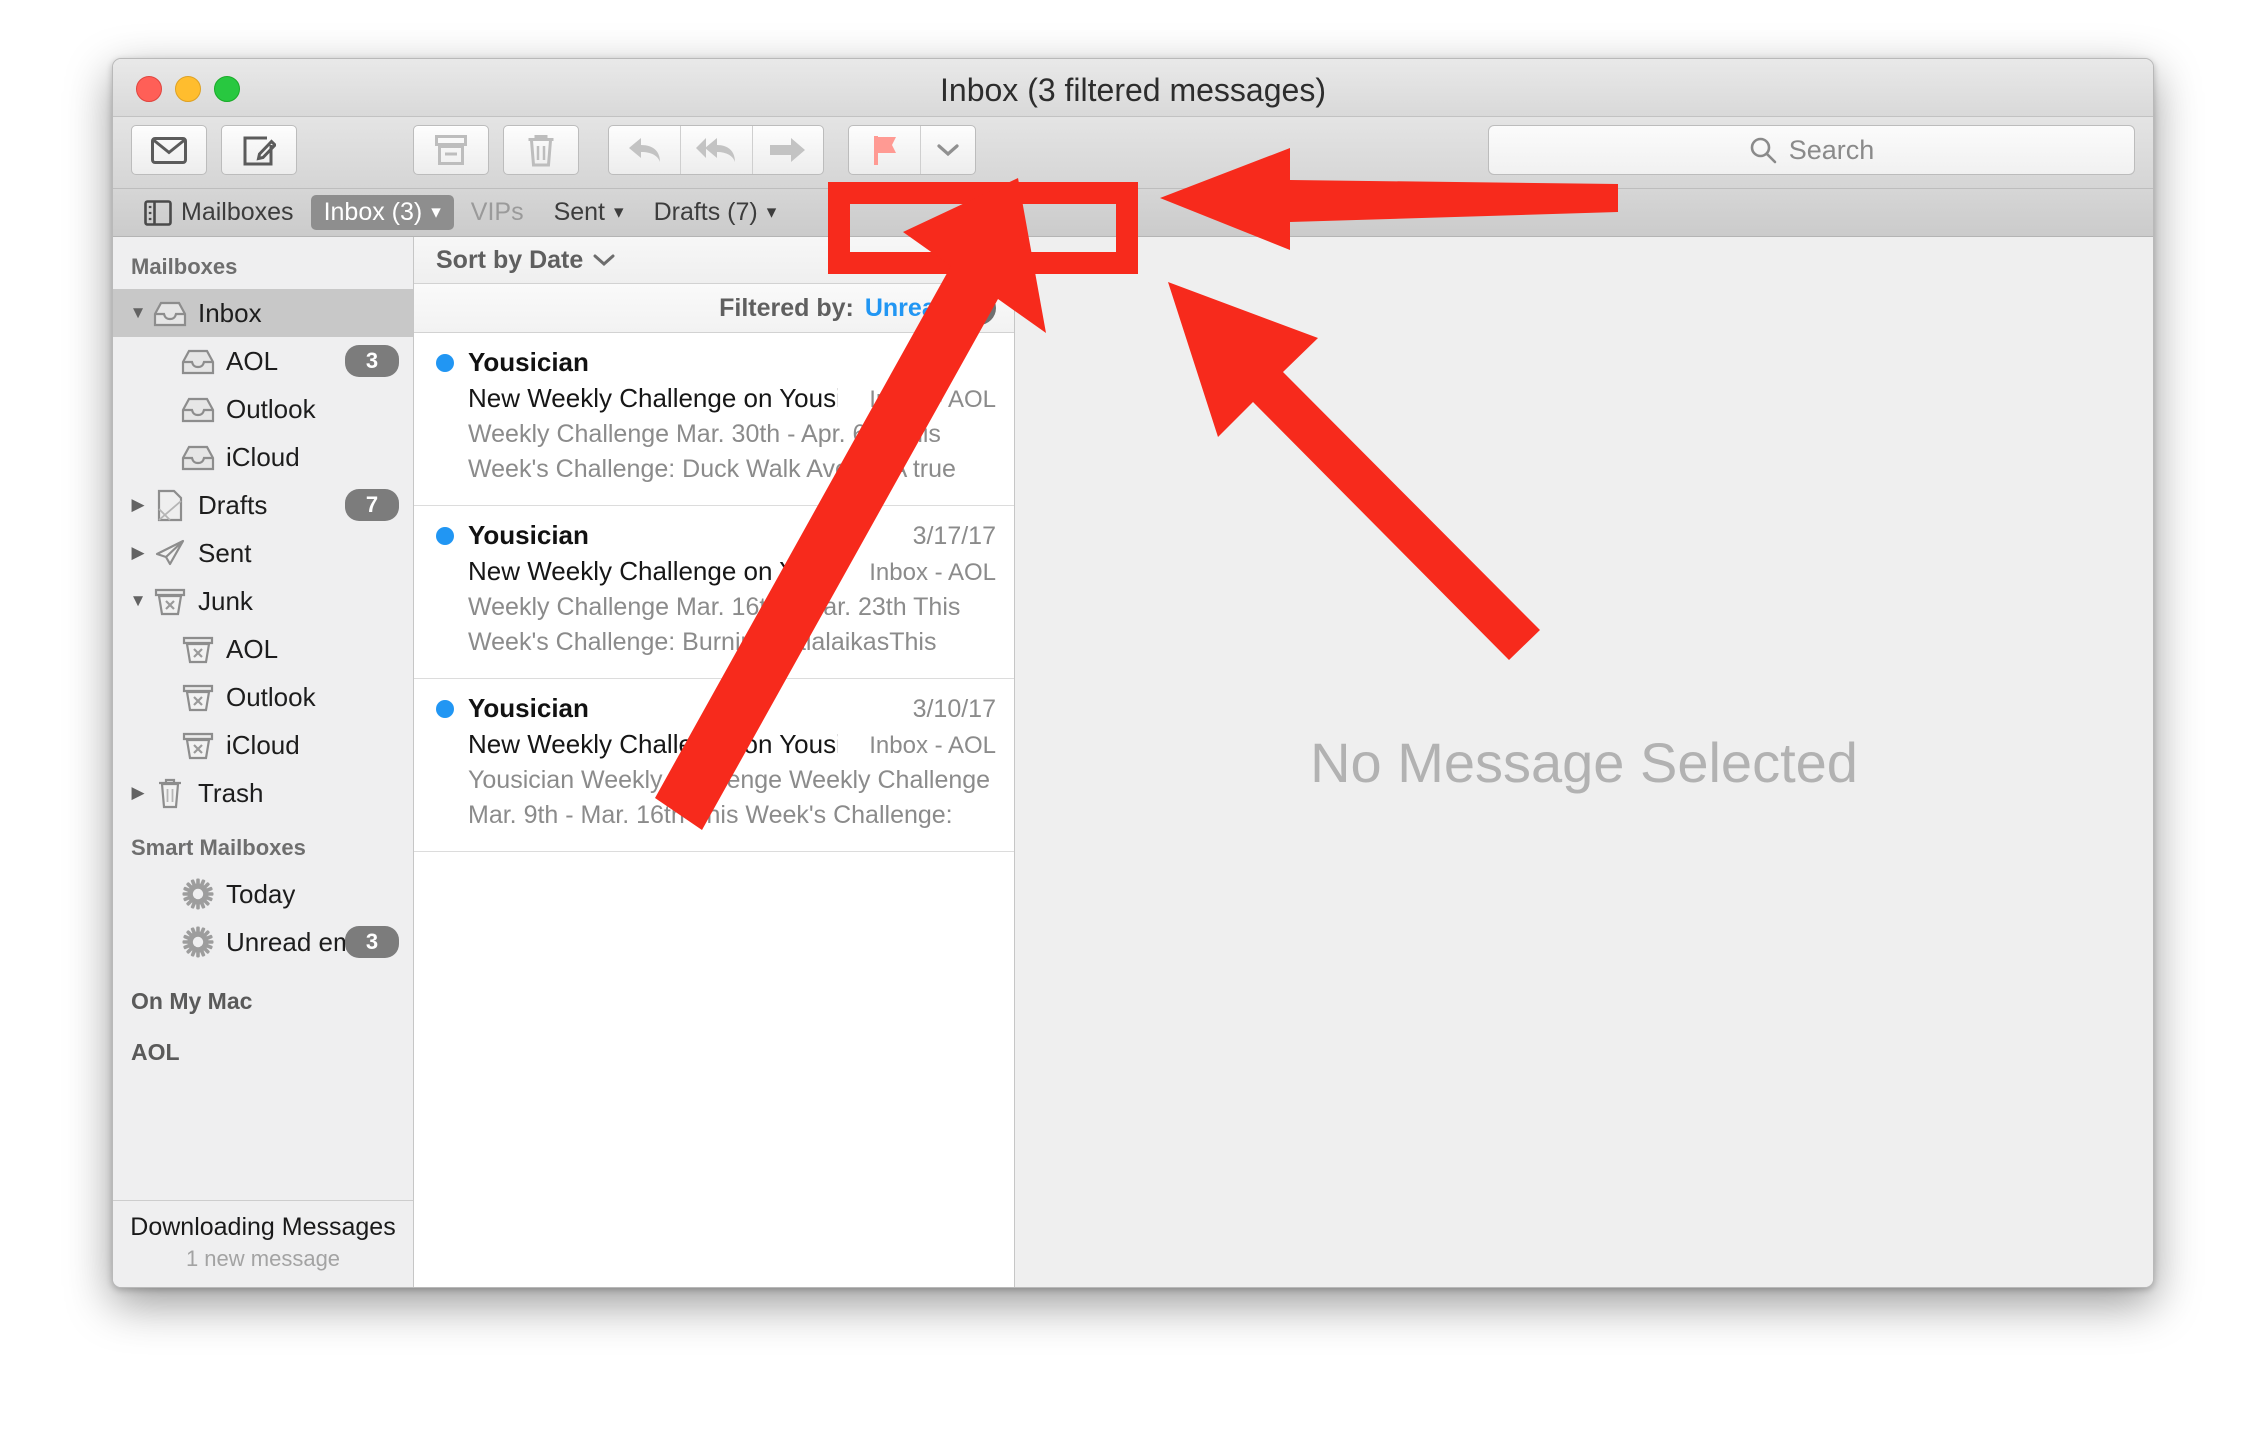 Image resolution: width=2254 pixels, height=1452 pixels. What do you see at coordinates (850, 504) in the screenshot?
I see `long-diagonal-arrow-to-filter-bar` at bounding box center [850, 504].